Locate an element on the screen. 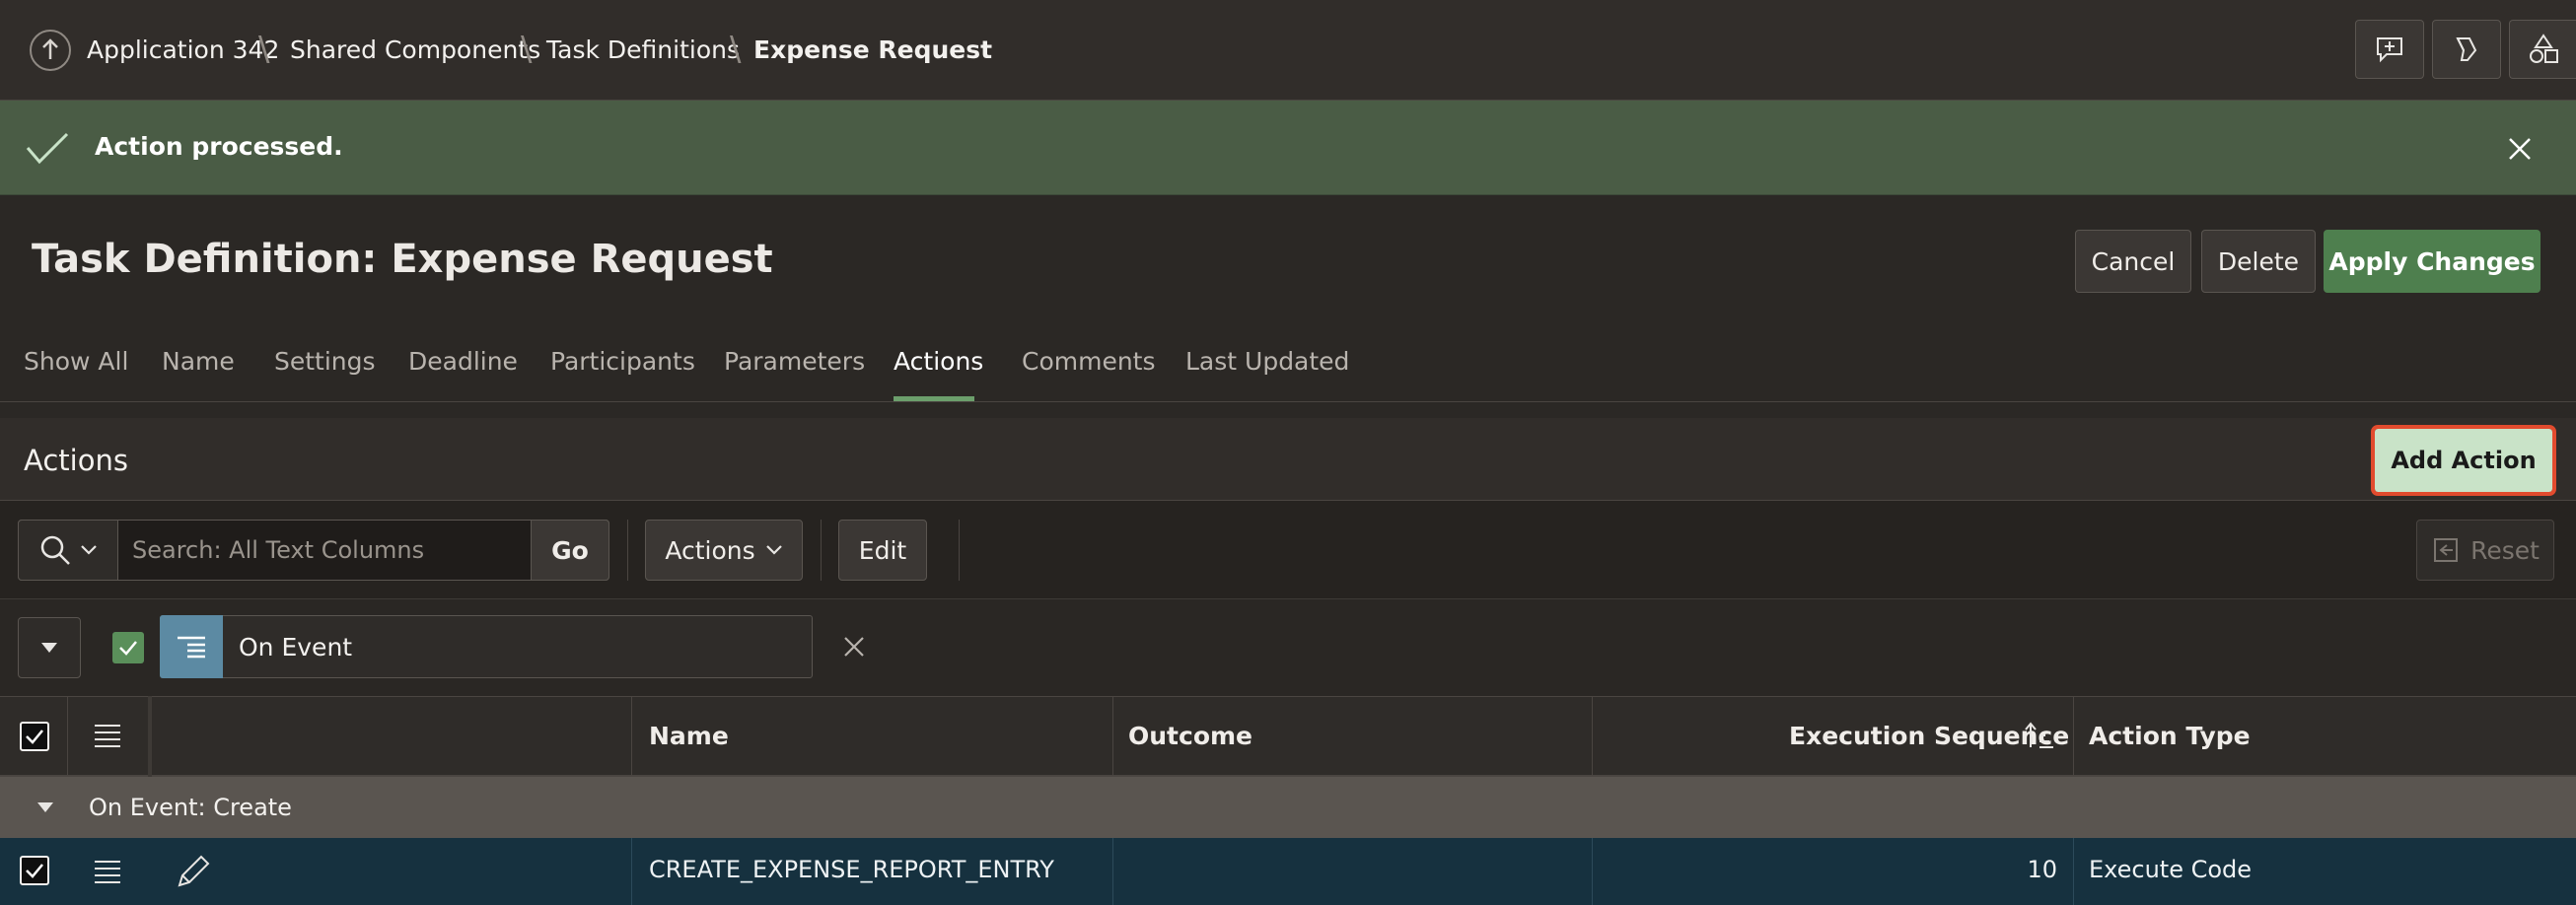 The width and height of the screenshot is (2576, 905). control-break-row is located at coordinates (1288, 807).